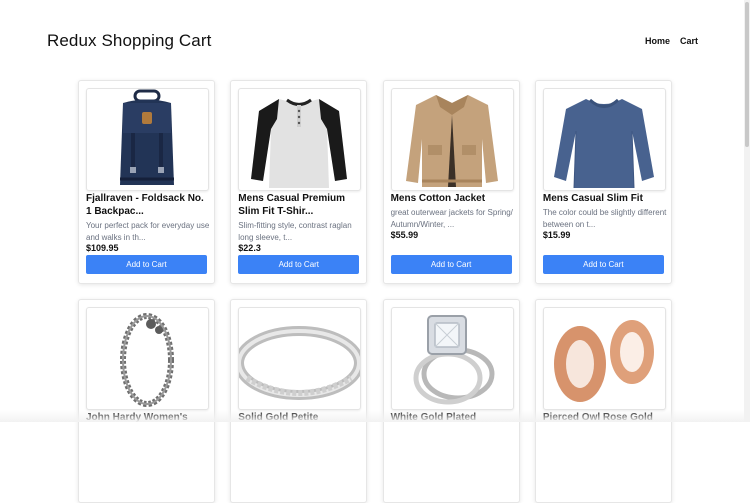  Describe the element at coordinates (452, 139) in the screenshot. I see `product-image-jacket` at that location.